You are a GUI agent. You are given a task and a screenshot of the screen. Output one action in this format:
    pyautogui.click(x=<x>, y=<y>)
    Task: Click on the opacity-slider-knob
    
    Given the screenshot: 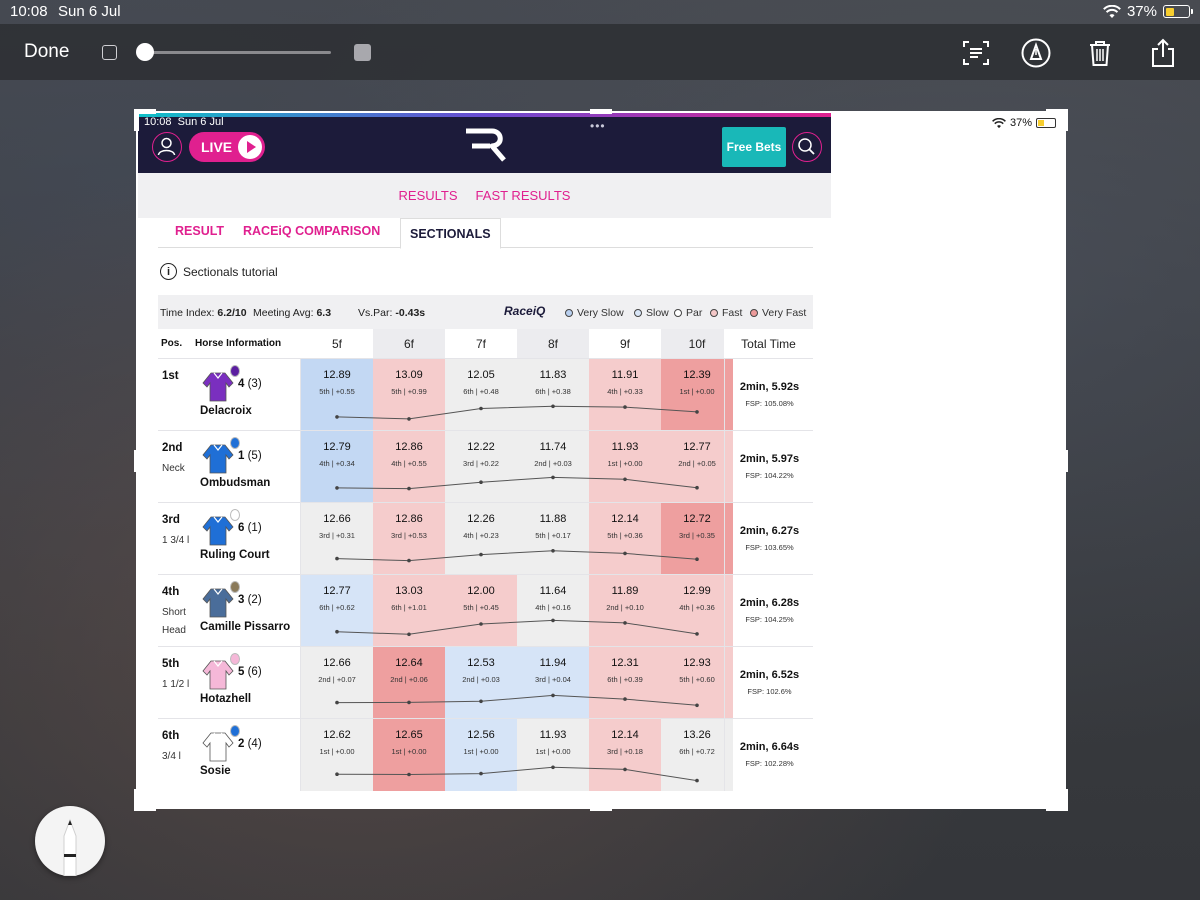 What is the action you would take?
    pyautogui.click(x=145, y=52)
    